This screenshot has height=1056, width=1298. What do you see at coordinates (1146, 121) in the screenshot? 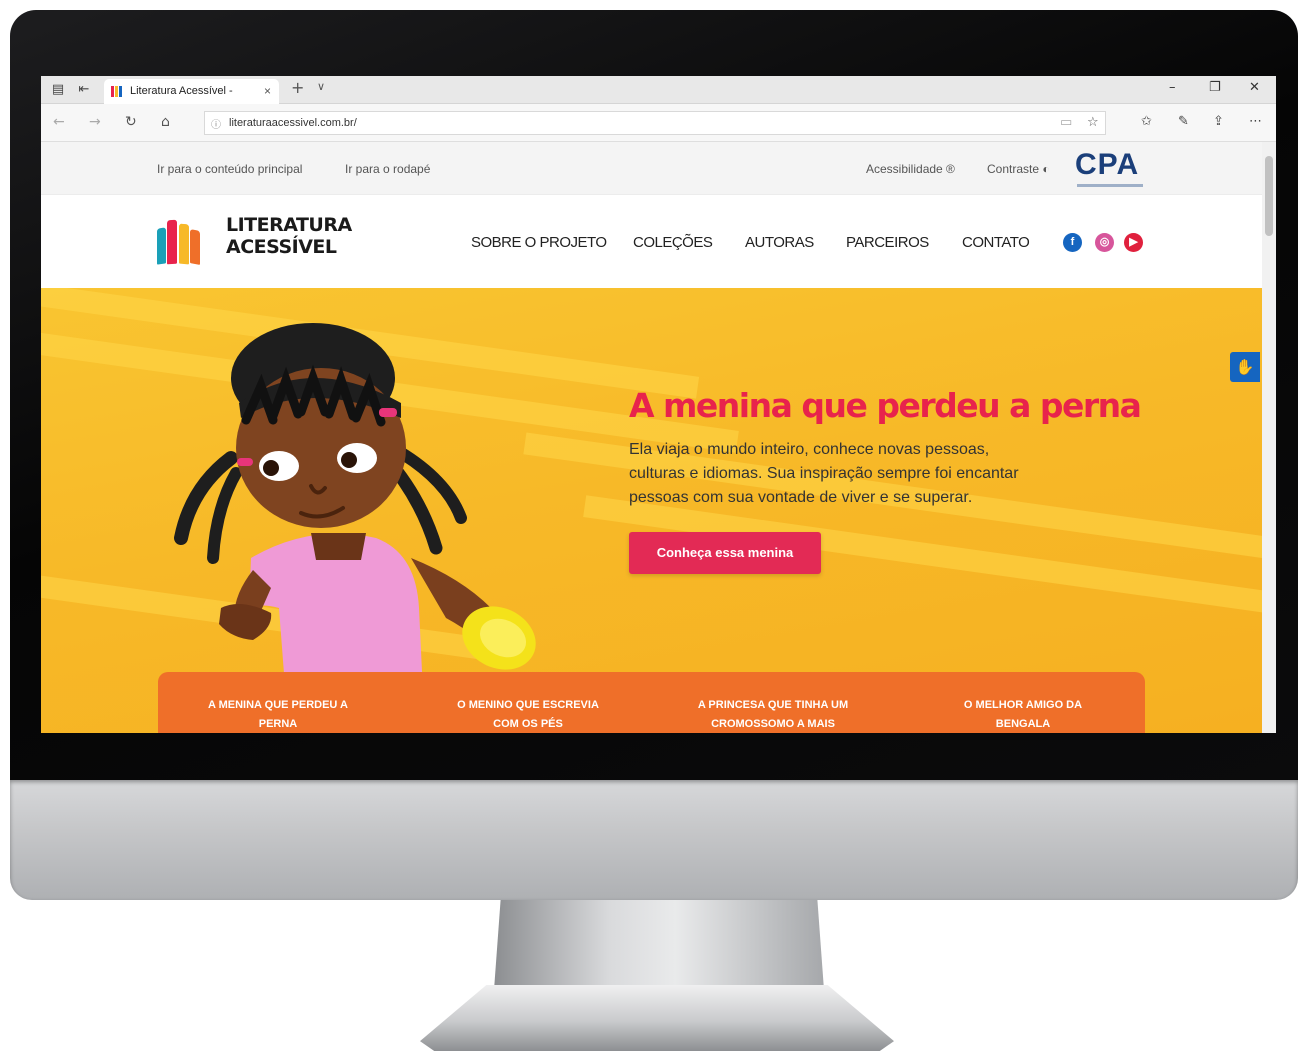
I see `favorites-icon: ✩` at bounding box center [1146, 121].